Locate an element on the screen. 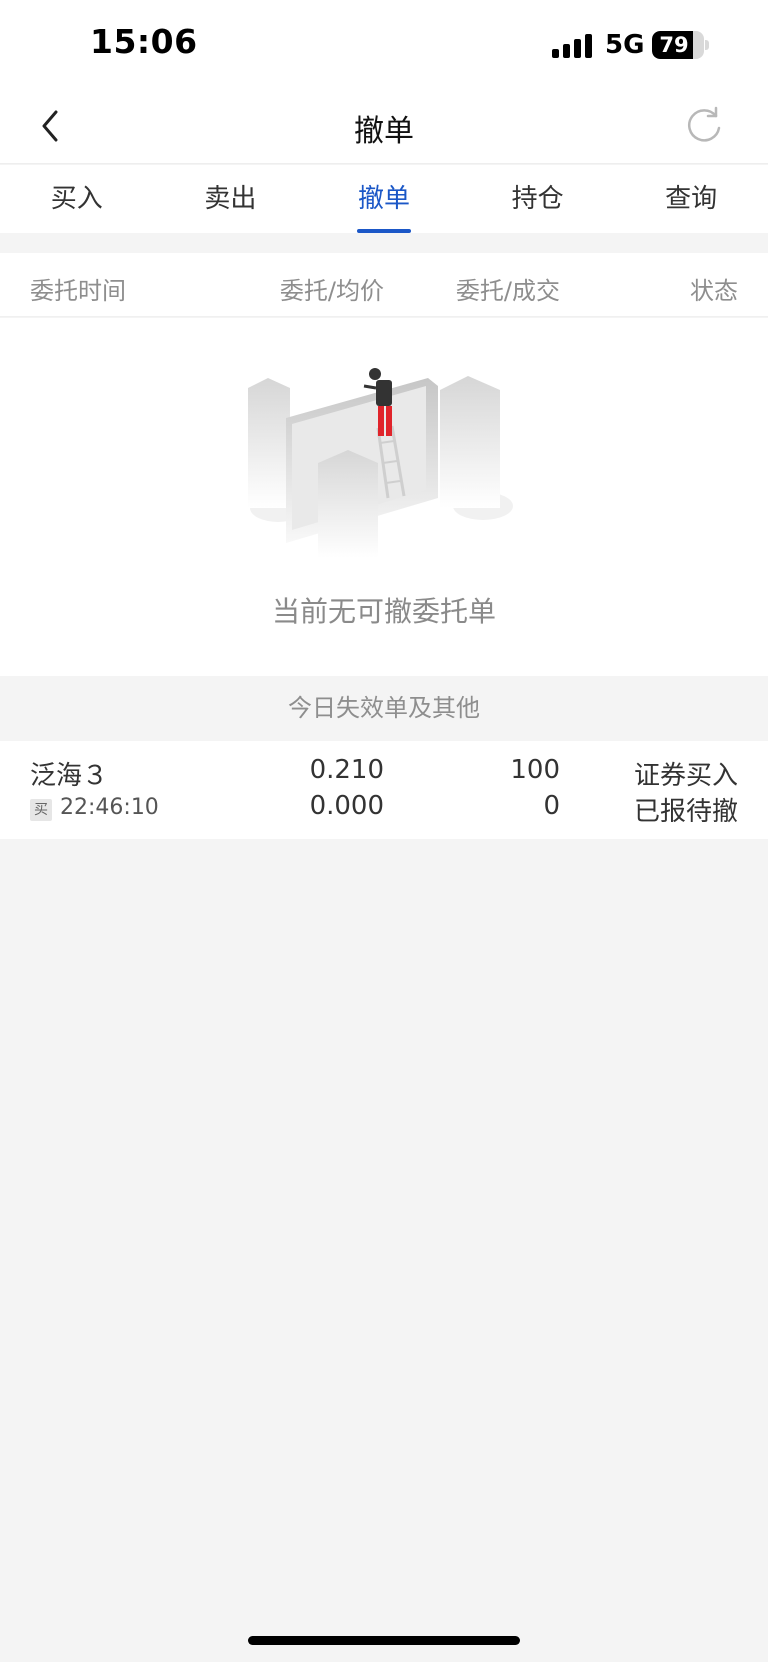  battery-tip is located at coordinates (707, 45).